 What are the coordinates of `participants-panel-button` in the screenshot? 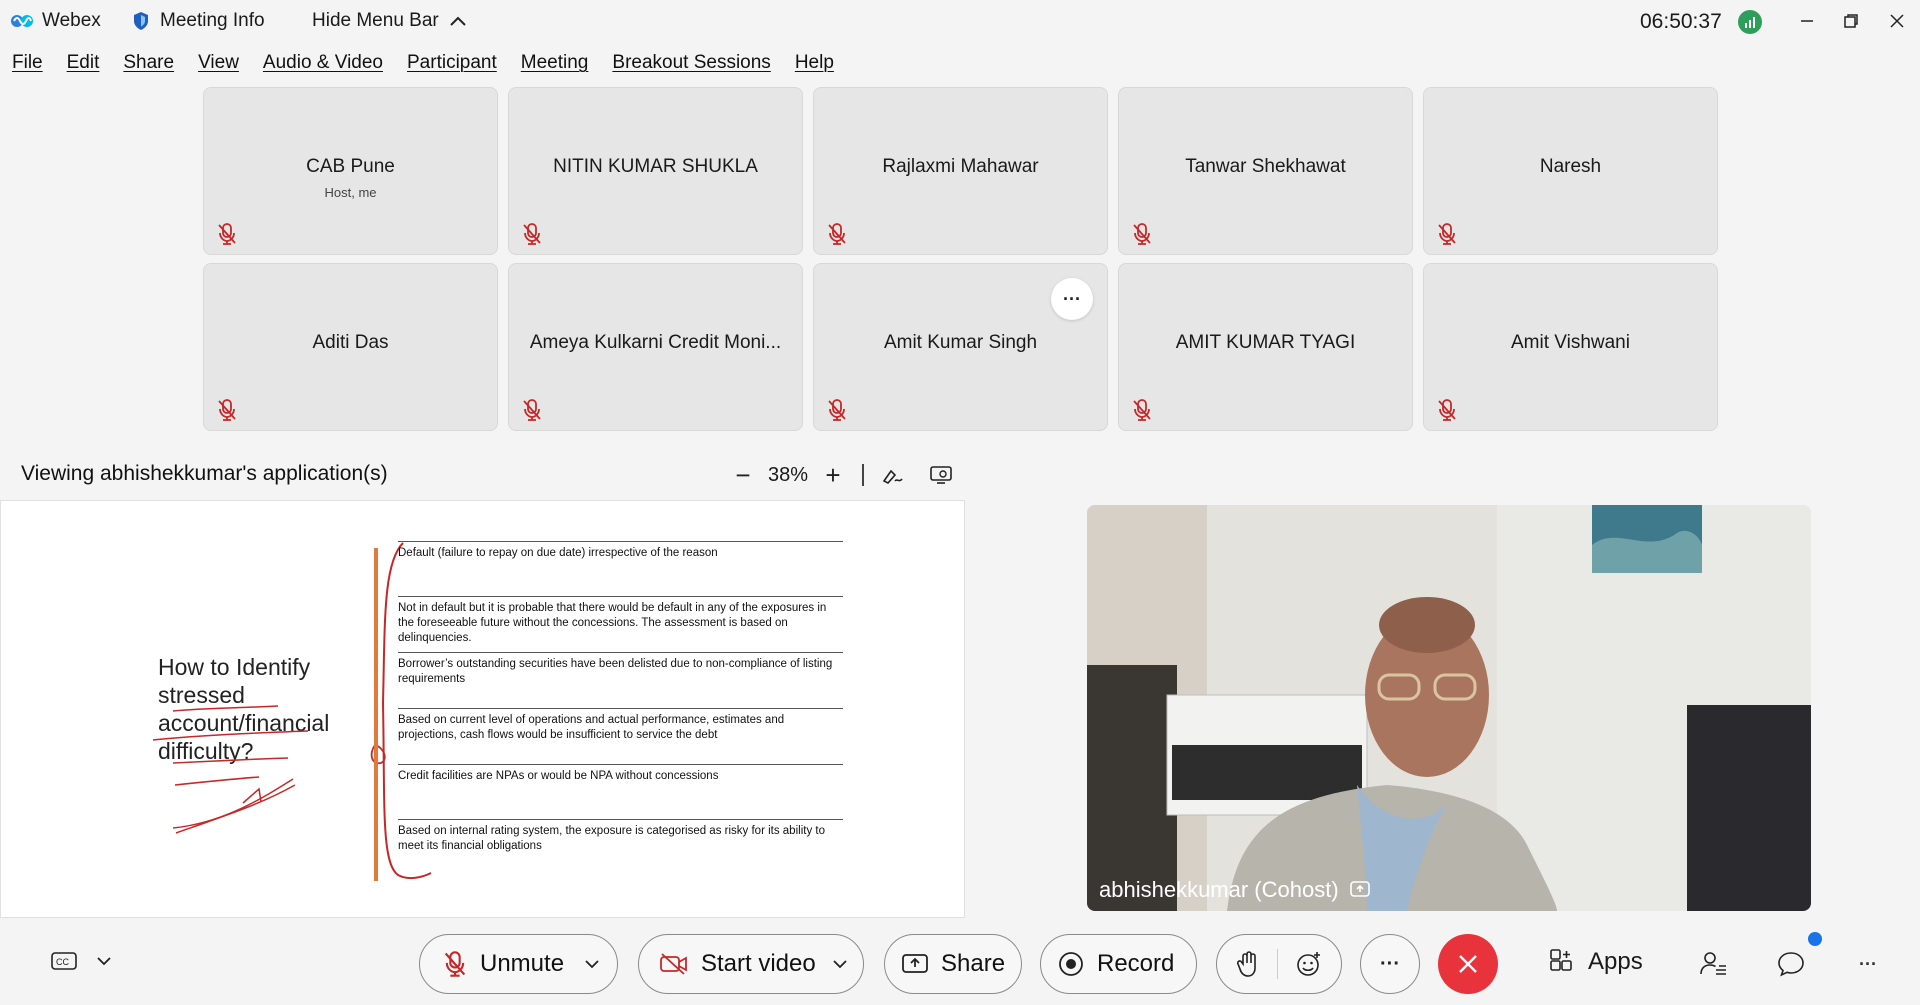 It's located at (1713, 964).